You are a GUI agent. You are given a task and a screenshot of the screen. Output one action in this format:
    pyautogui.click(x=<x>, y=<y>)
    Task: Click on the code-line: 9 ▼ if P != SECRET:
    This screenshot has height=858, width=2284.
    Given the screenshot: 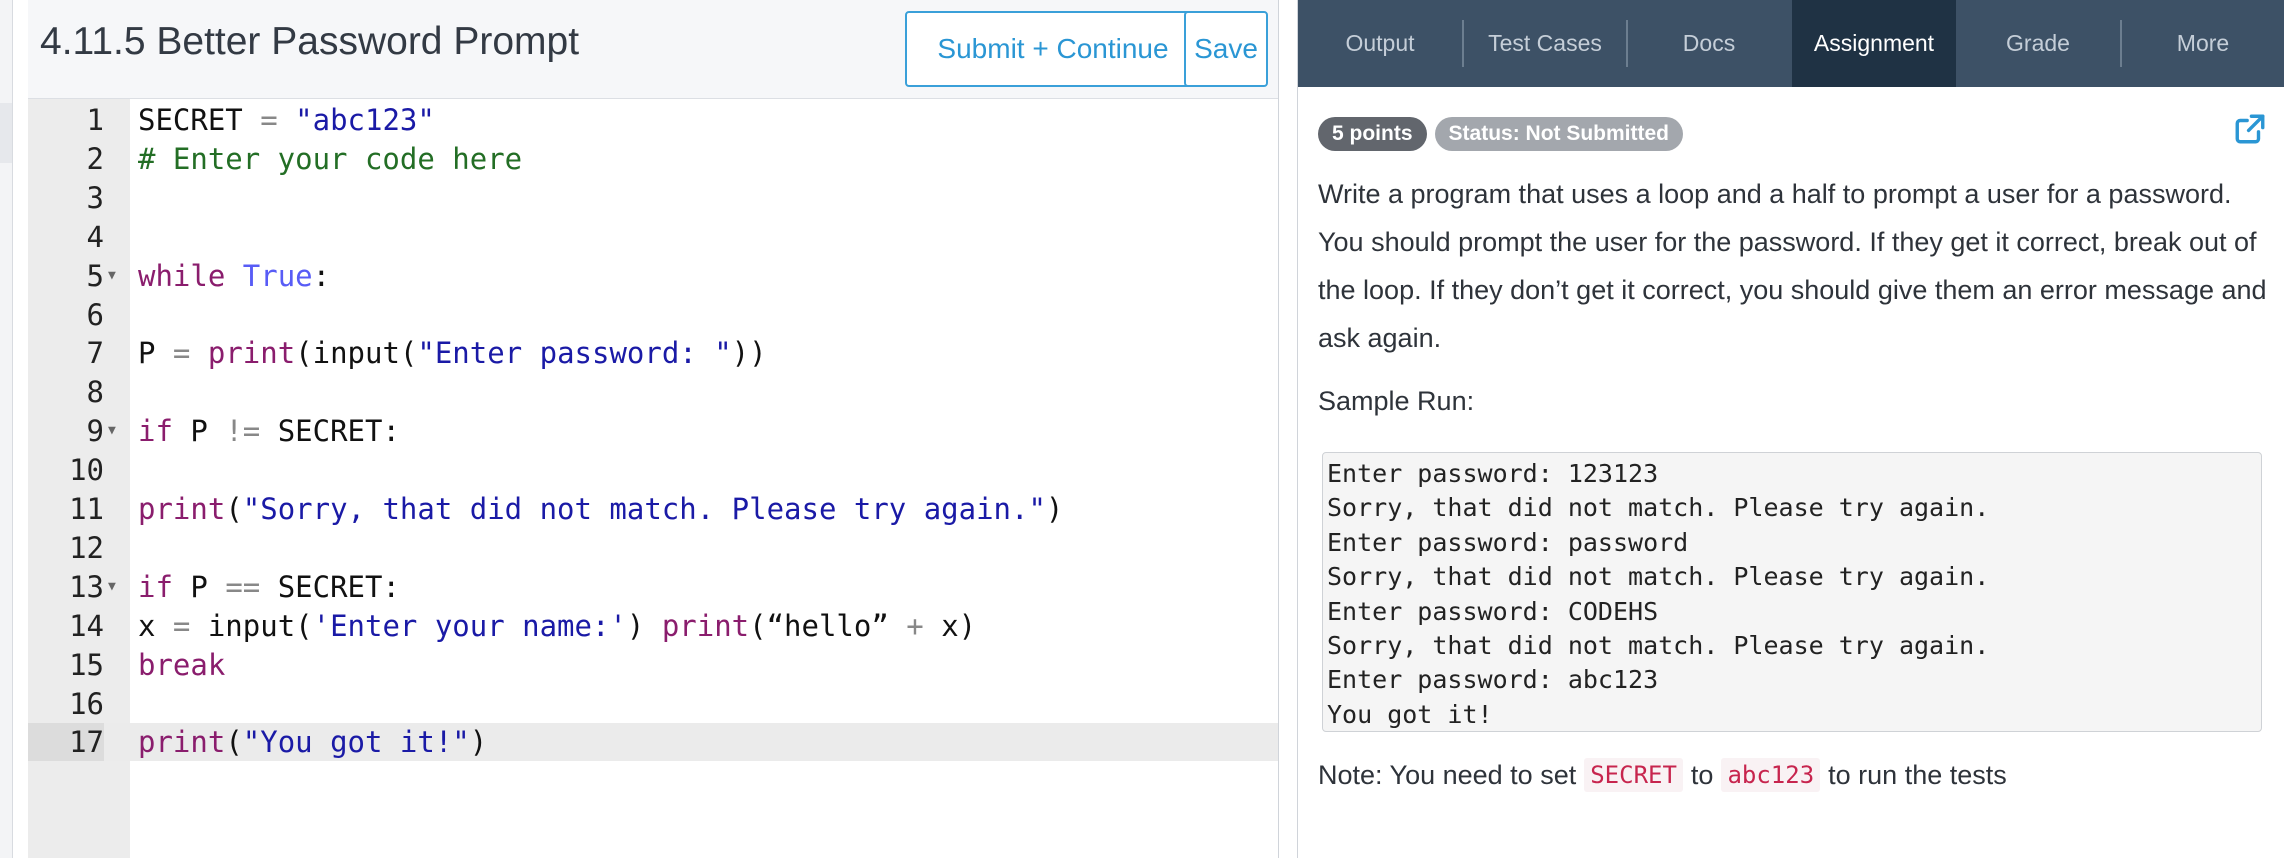 What is the action you would take?
    pyautogui.click(x=653, y=431)
    